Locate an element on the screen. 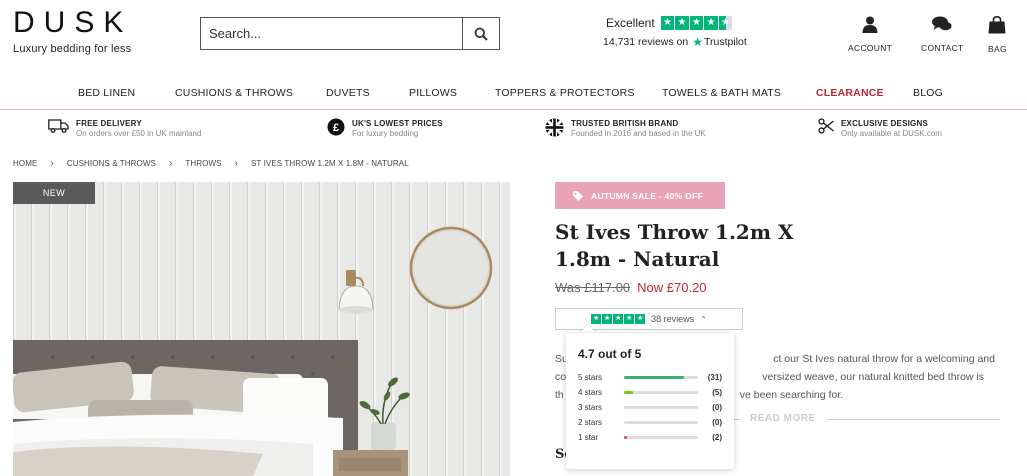  search-input is located at coordinates (331, 33).